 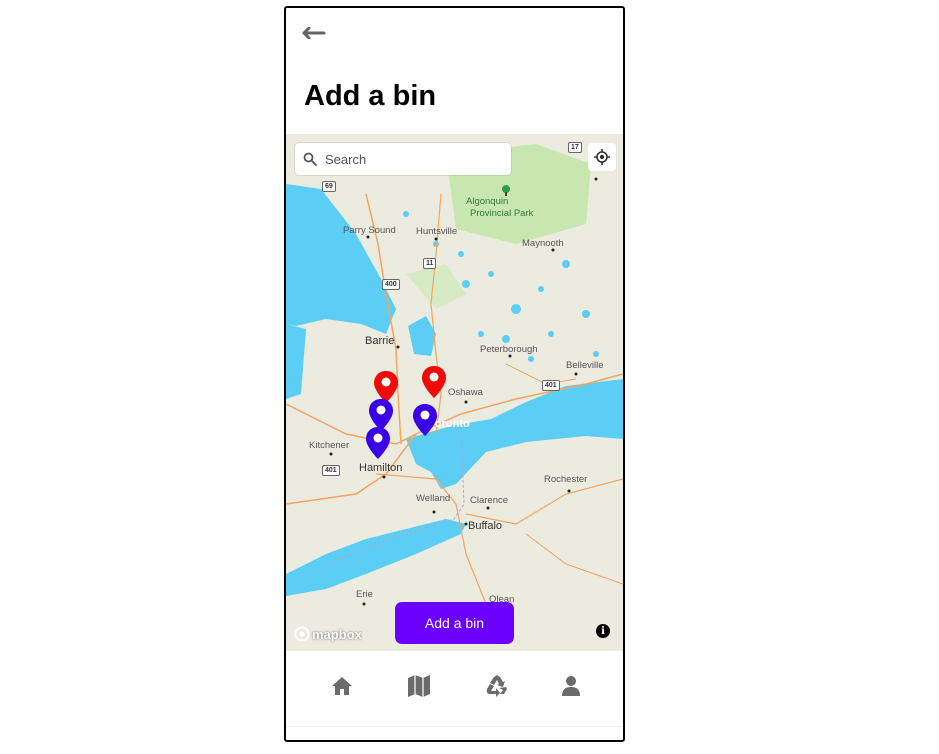 I want to click on search-input, so click(x=410, y=159).